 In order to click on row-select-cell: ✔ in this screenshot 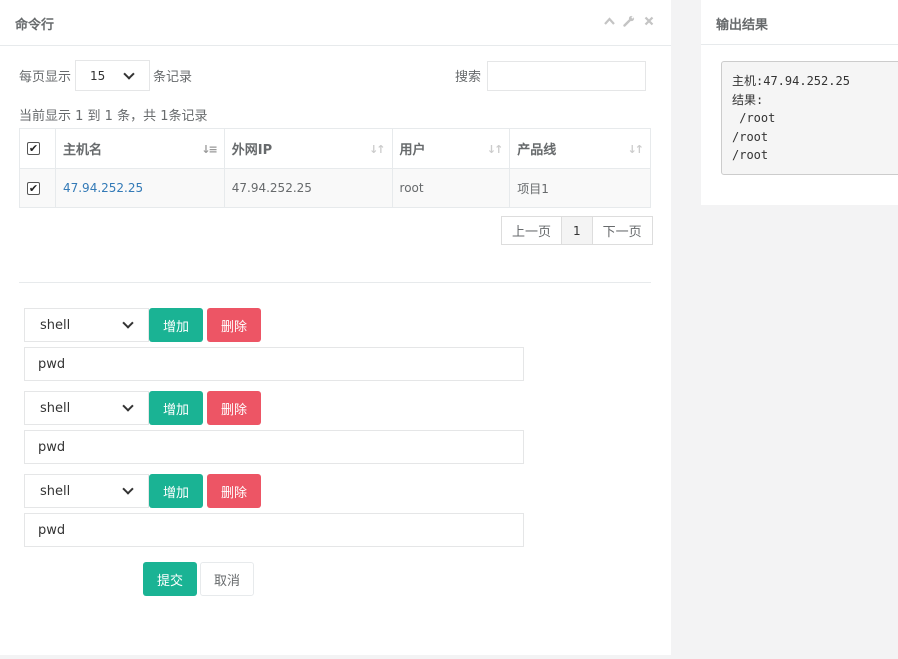, I will do `click(37, 188)`.